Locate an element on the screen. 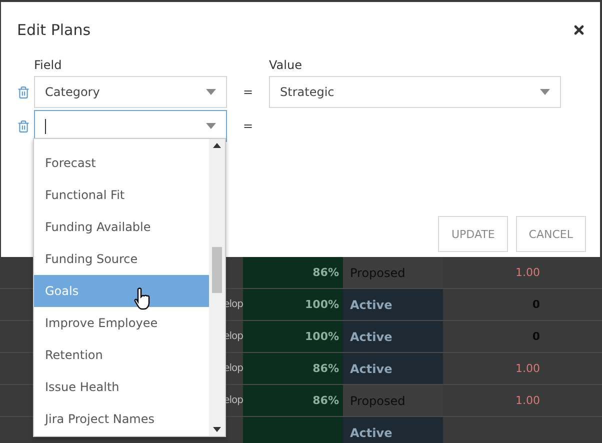 The width and height of the screenshot is (602, 443). dropdown-option: Retention is located at coordinates (121, 355).